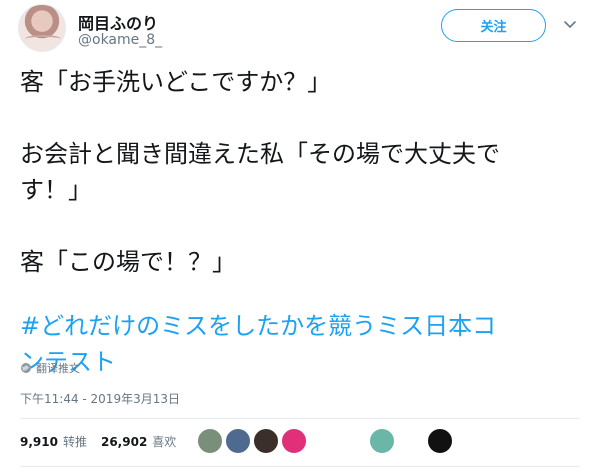 The width and height of the screenshot is (593, 476). I want to click on likes-label: 喜欢, so click(164, 442).